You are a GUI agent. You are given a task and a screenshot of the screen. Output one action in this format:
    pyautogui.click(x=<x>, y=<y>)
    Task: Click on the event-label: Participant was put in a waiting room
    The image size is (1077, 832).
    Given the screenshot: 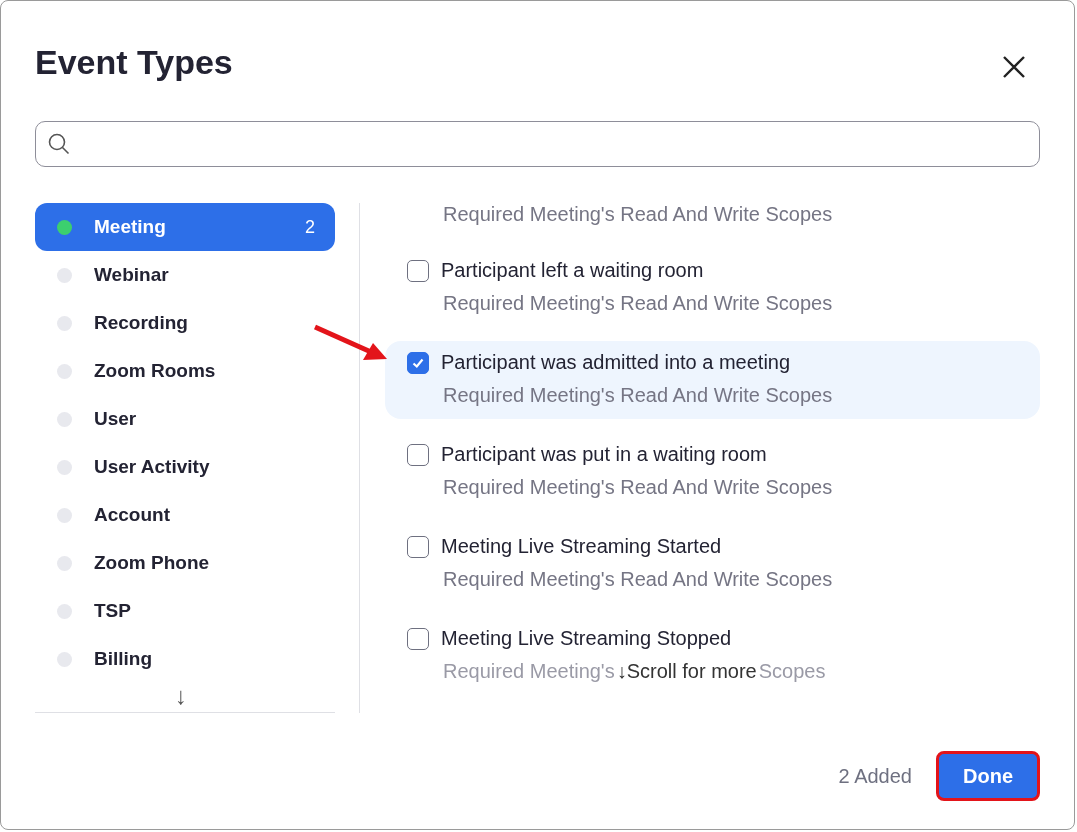 What is the action you would take?
    pyautogui.click(x=604, y=454)
    